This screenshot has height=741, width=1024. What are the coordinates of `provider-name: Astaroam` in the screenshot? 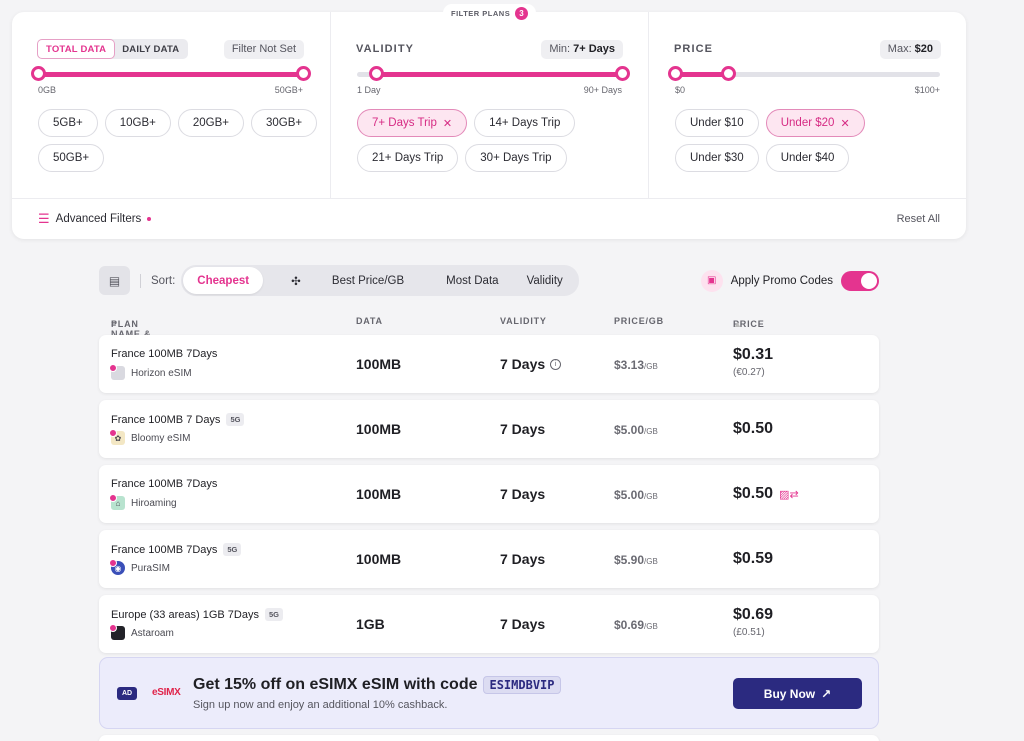 It's located at (152, 633).